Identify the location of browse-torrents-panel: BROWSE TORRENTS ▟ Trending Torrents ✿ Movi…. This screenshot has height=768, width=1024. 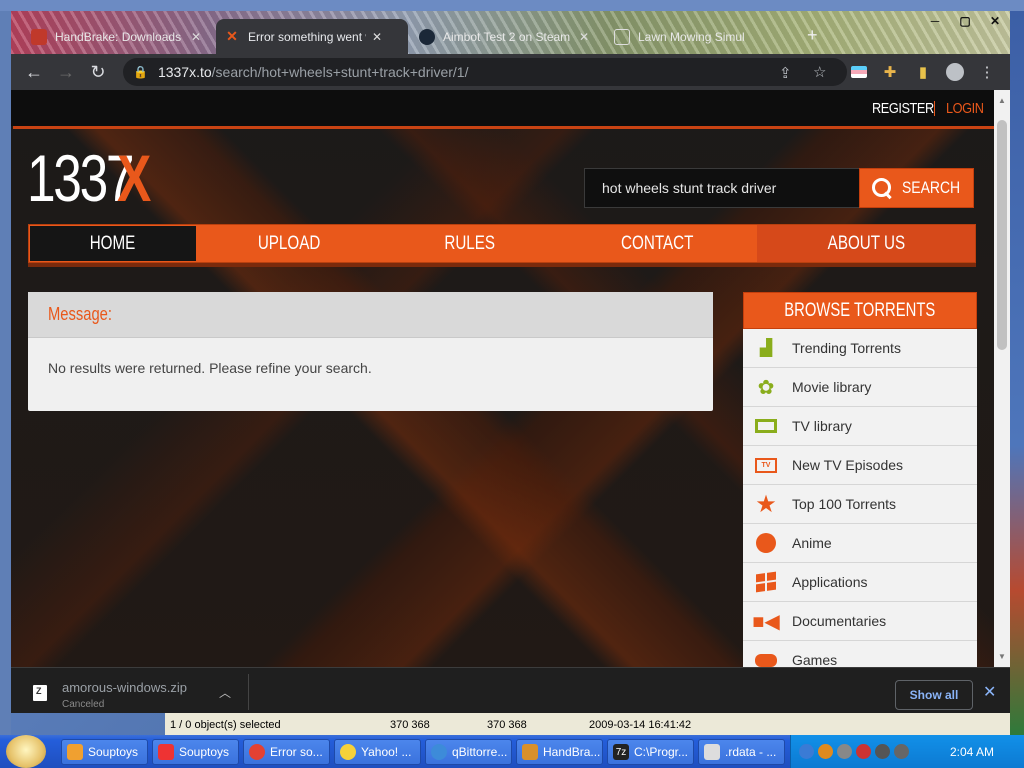
(860, 479).